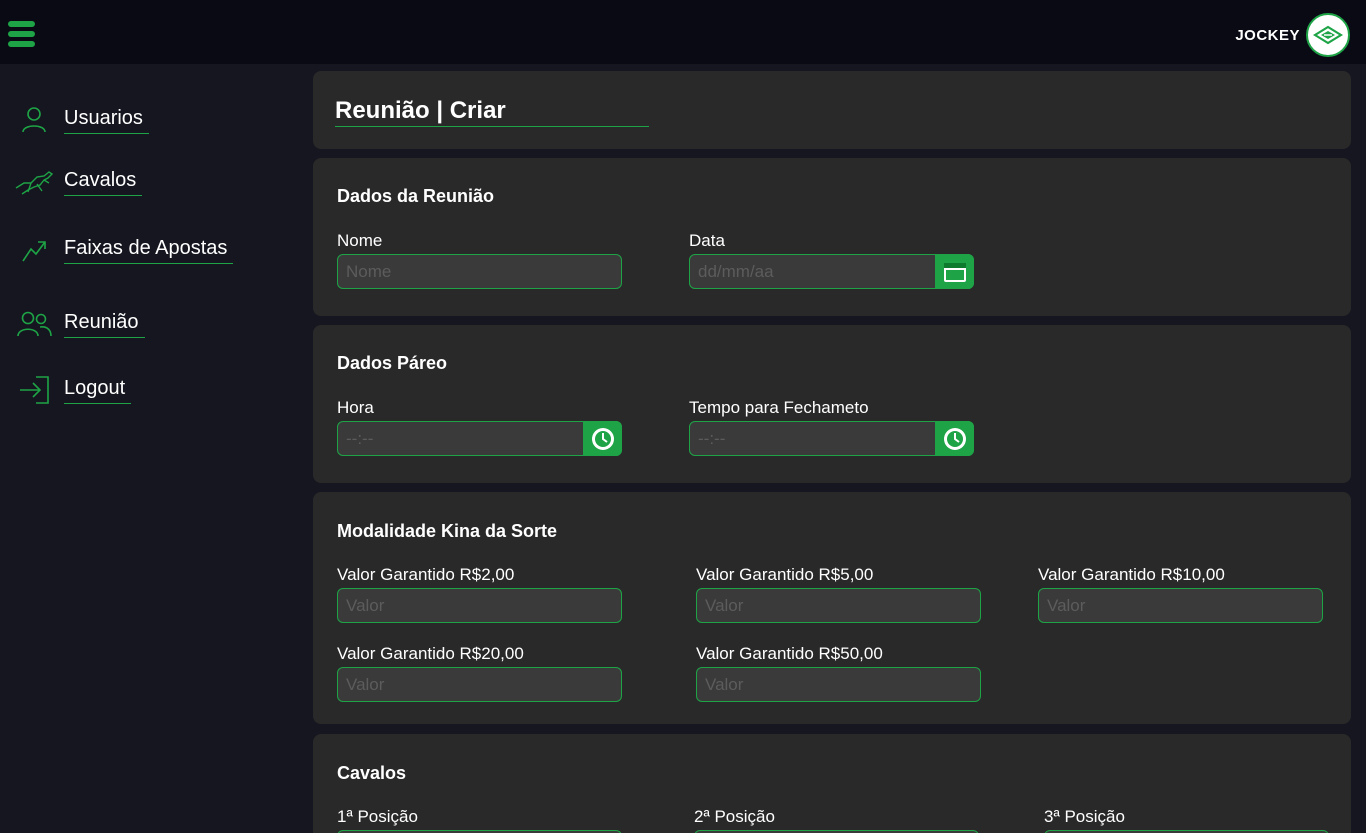 This screenshot has width=1366, height=833. What do you see at coordinates (479, 684) in the screenshot?
I see `valor-20-input` at bounding box center [479, 684].